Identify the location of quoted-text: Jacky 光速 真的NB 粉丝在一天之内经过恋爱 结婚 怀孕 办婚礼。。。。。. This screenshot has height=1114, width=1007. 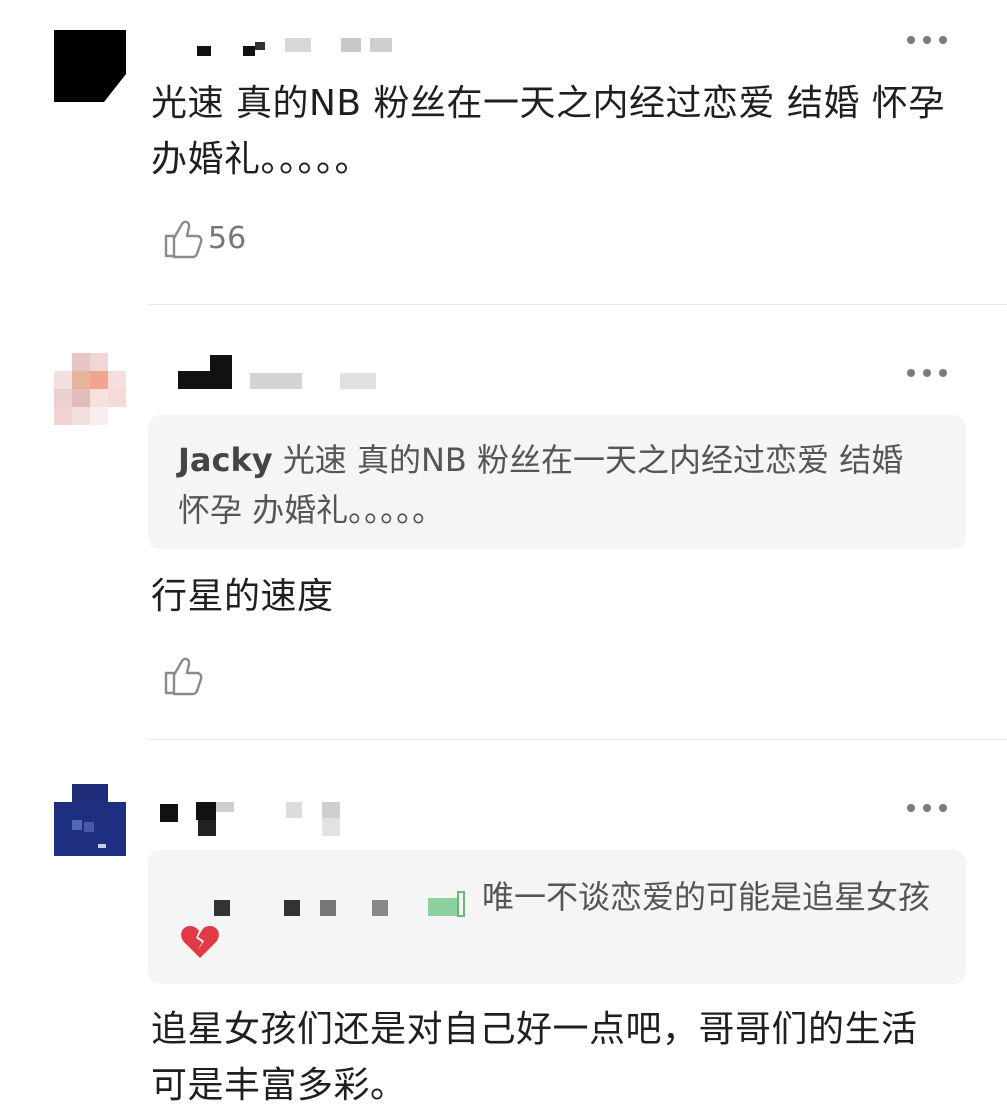
(548, 485).